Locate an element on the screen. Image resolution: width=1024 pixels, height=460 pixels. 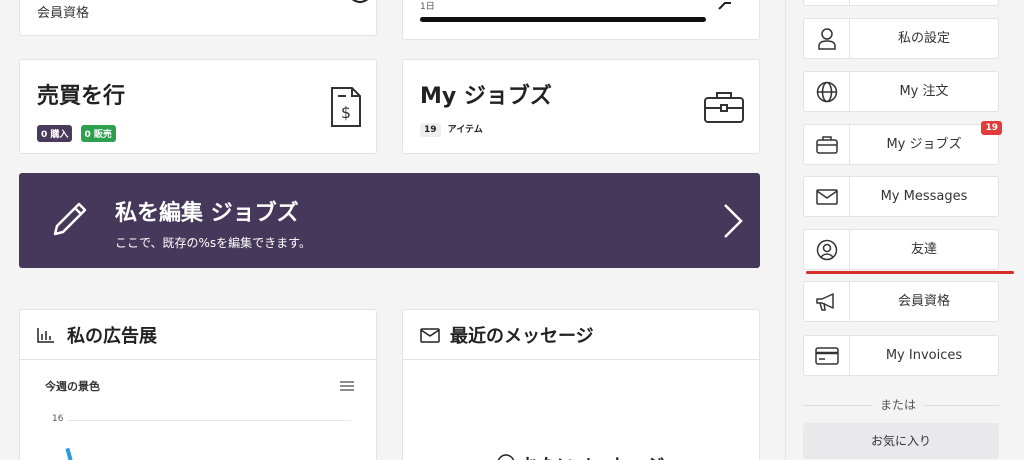
sidebar-item-orders: My 注文 is located at coordinates (901, 91).